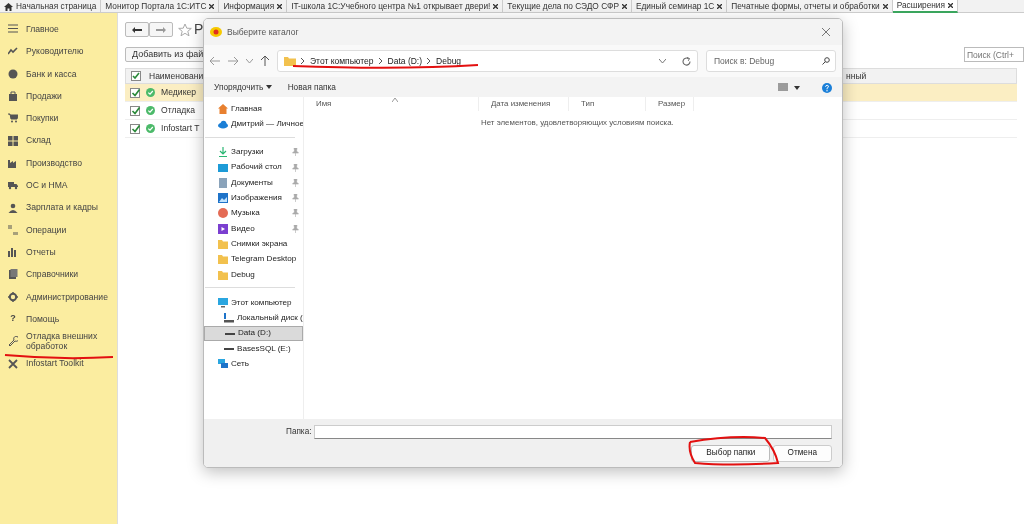 Image resolution: width=1024 pixels, height=525 pixels. I want to click on trend-icon, so click(13, 51).